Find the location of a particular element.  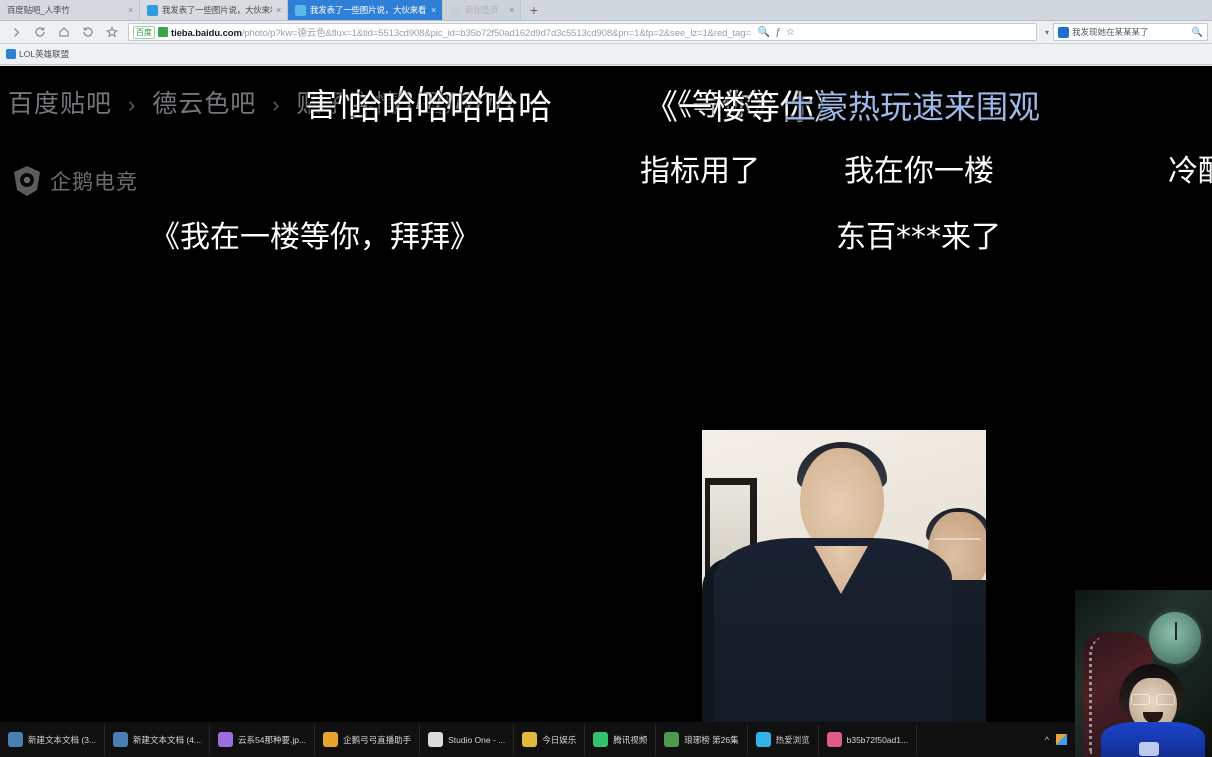

url-host: tieba.baidu.com is located at coordinates (206, 33).